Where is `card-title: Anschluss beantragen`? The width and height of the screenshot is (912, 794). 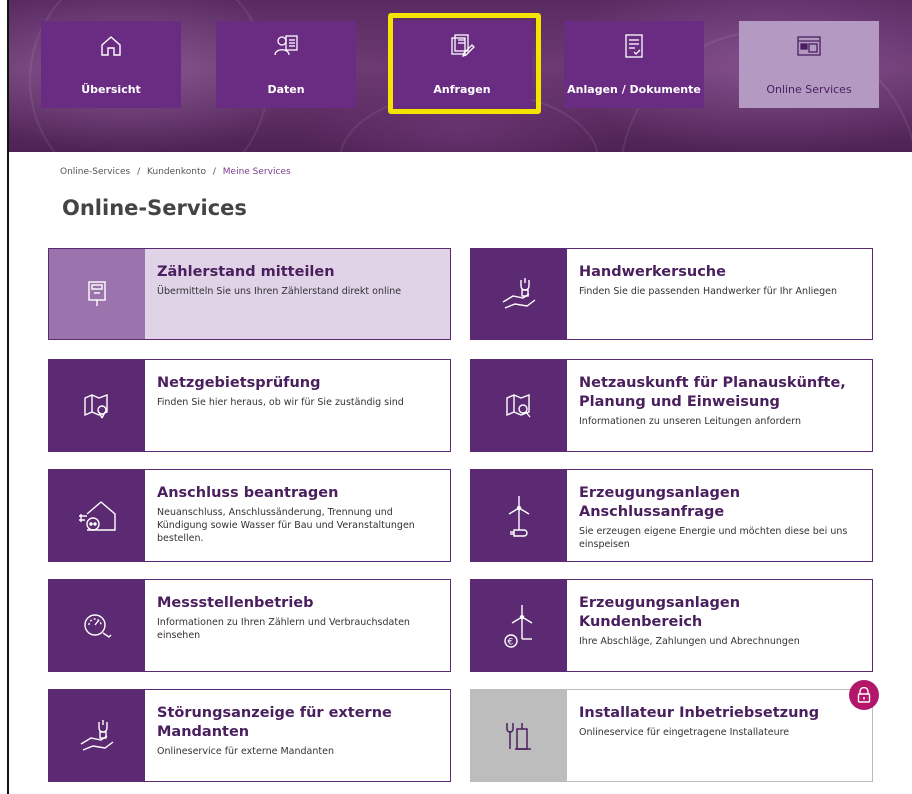
card-title: Anschluss beantragen is located at coordinates (248, 493).